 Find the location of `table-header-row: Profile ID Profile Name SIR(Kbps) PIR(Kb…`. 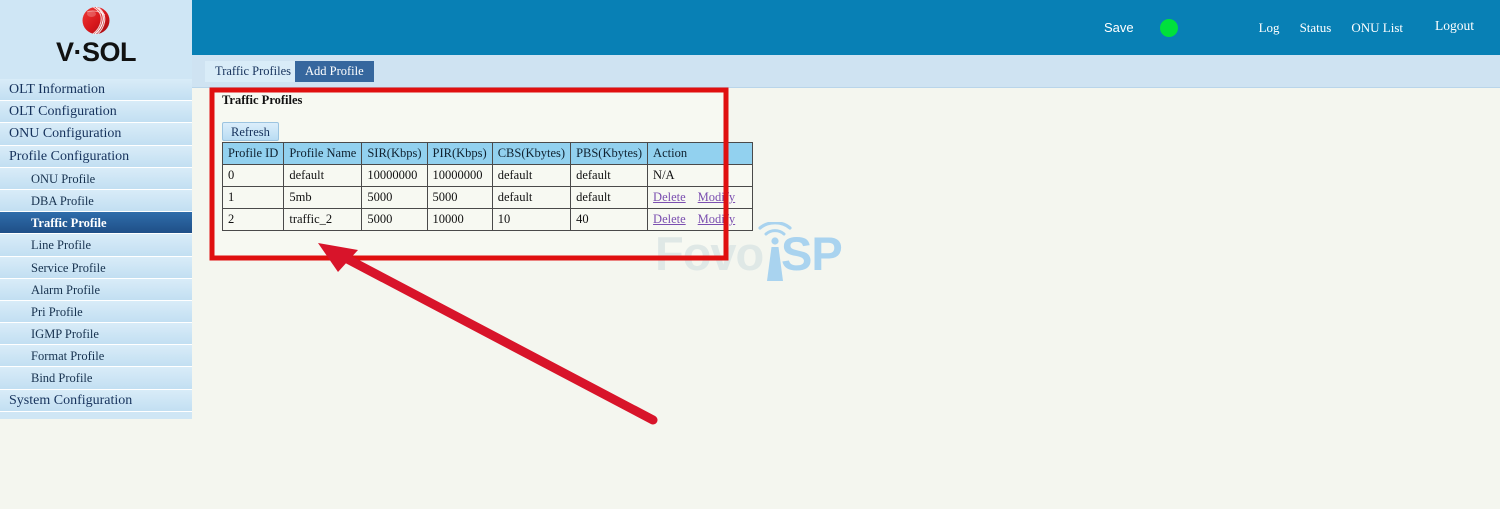

table-header-row: Profile ID Profile Name SIR(Kbps) PIR(Kb… is located at coordinates (487, 153).